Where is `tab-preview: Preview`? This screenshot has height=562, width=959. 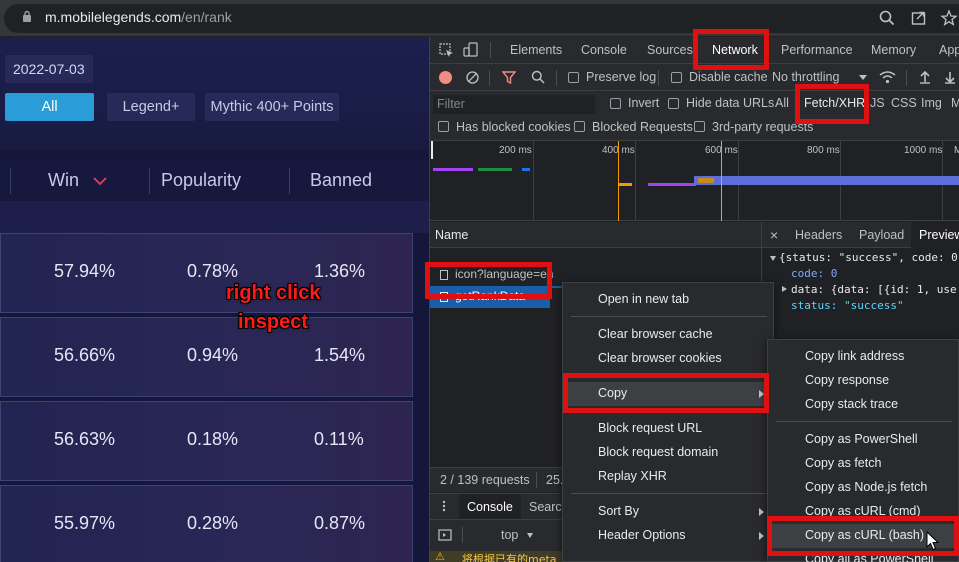 tab-preview: Preview is located at coordinates (939, 235).